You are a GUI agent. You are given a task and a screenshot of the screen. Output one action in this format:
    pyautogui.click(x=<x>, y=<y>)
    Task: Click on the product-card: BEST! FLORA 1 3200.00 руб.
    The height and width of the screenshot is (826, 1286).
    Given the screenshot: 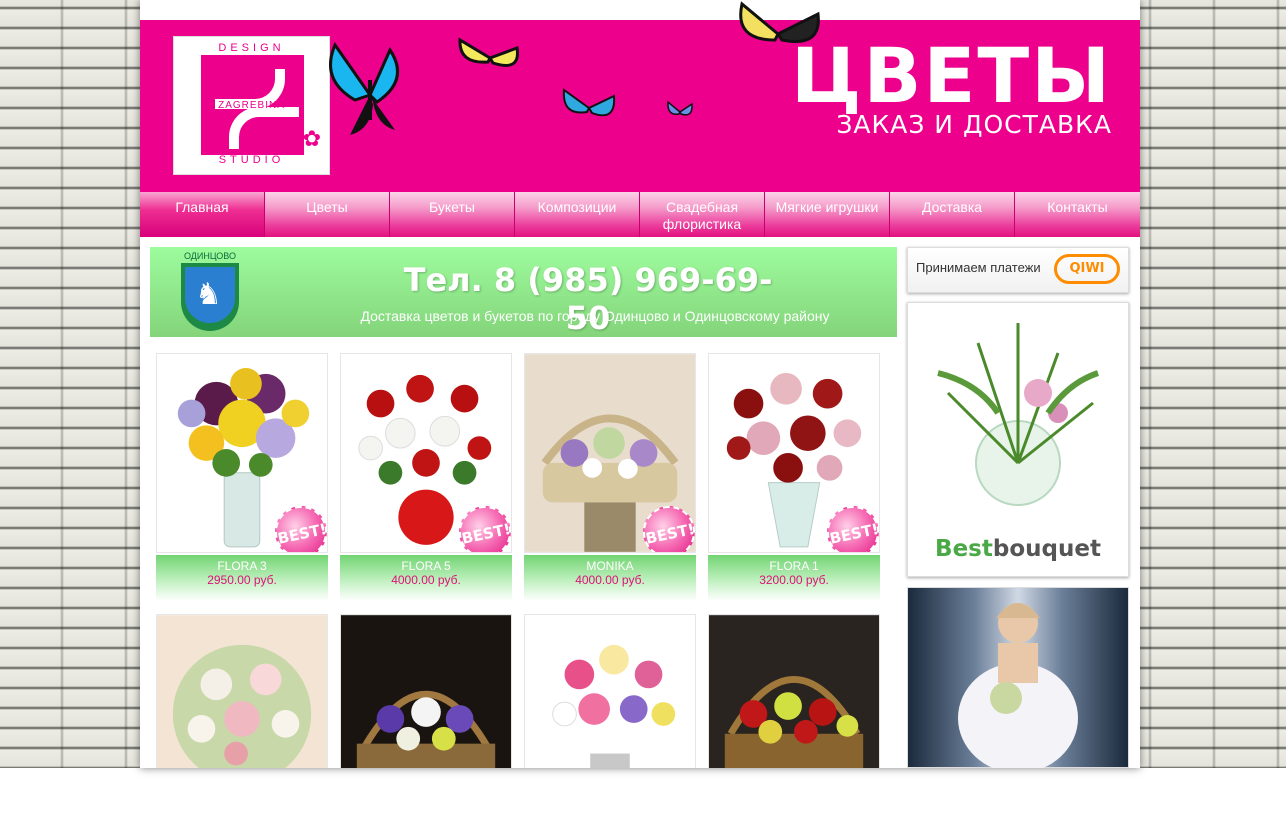 What is the action you would take?
    pyautogui.click(x=794, y=477)
    